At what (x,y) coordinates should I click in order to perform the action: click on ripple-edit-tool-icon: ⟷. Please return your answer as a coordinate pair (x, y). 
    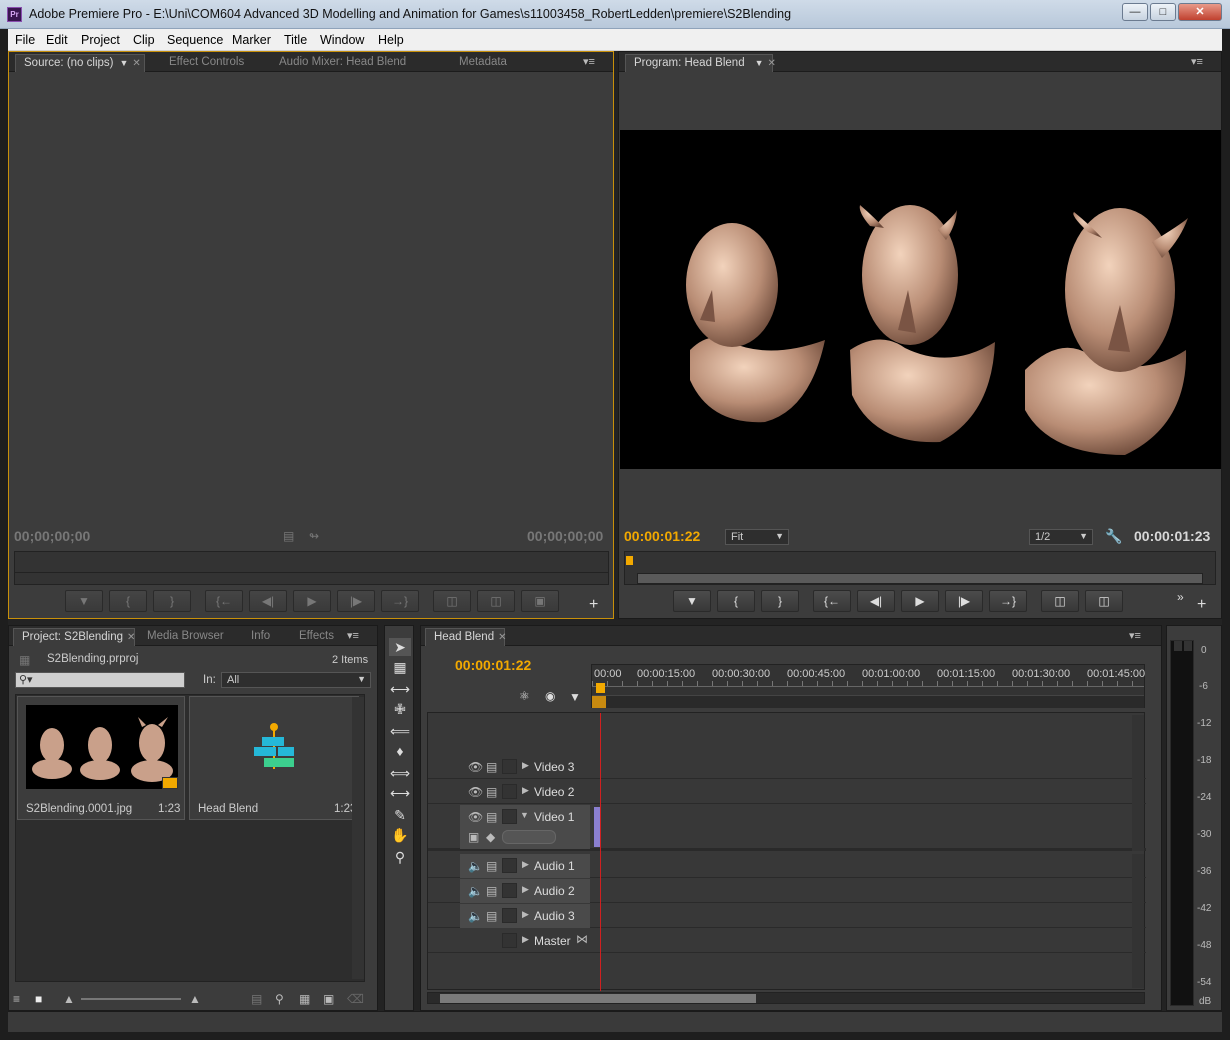
    Looking at the image, I should click on (400, 689).